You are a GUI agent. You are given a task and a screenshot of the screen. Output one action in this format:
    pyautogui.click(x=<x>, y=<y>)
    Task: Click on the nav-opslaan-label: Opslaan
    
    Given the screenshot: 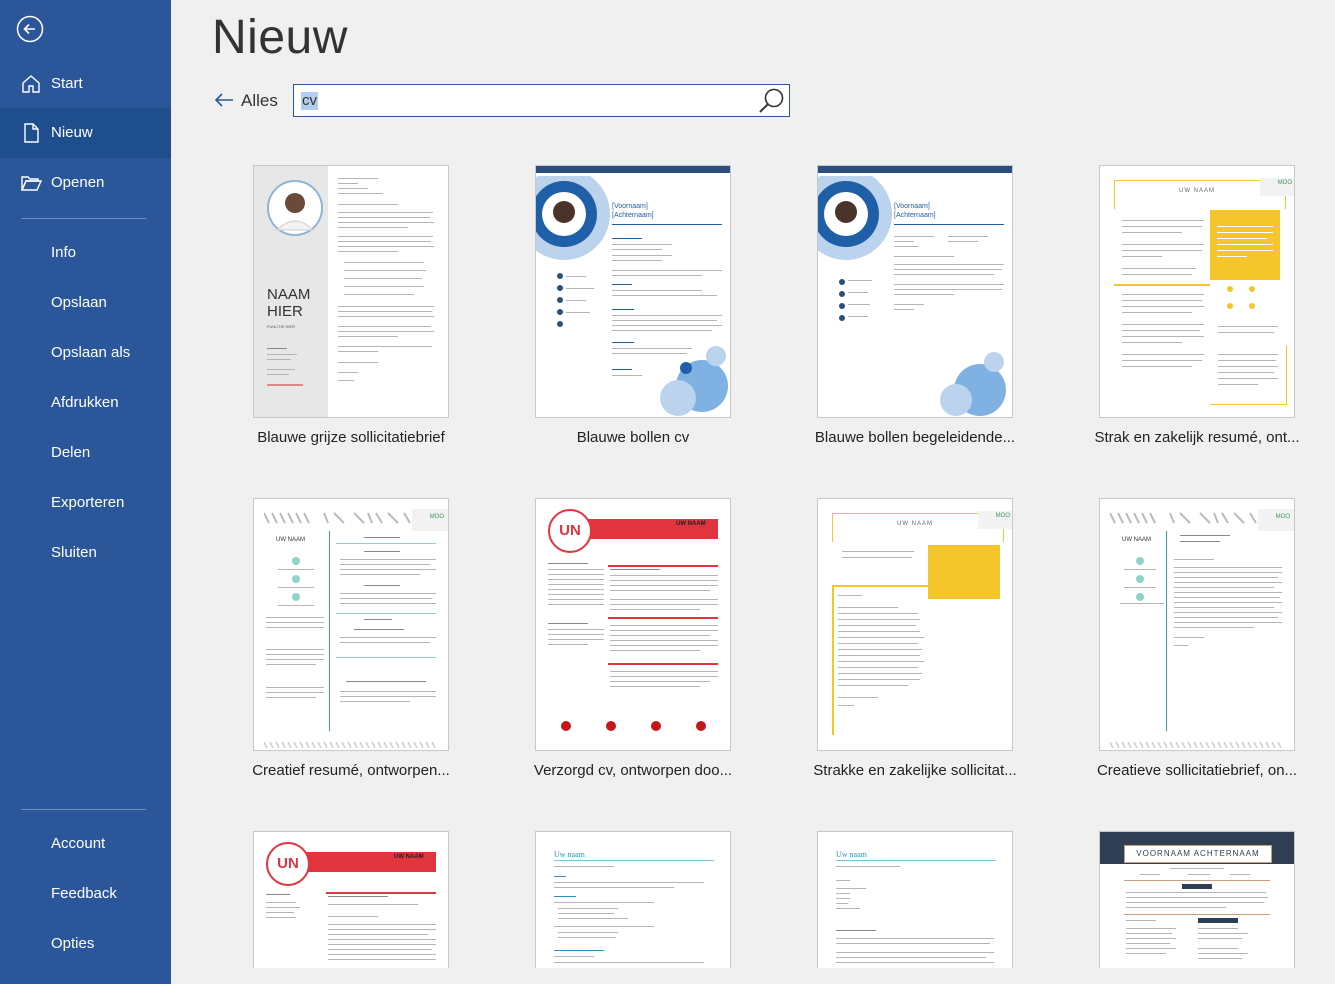 What is the action you would take?
    pyautogui.click(x=79, y=302)
    